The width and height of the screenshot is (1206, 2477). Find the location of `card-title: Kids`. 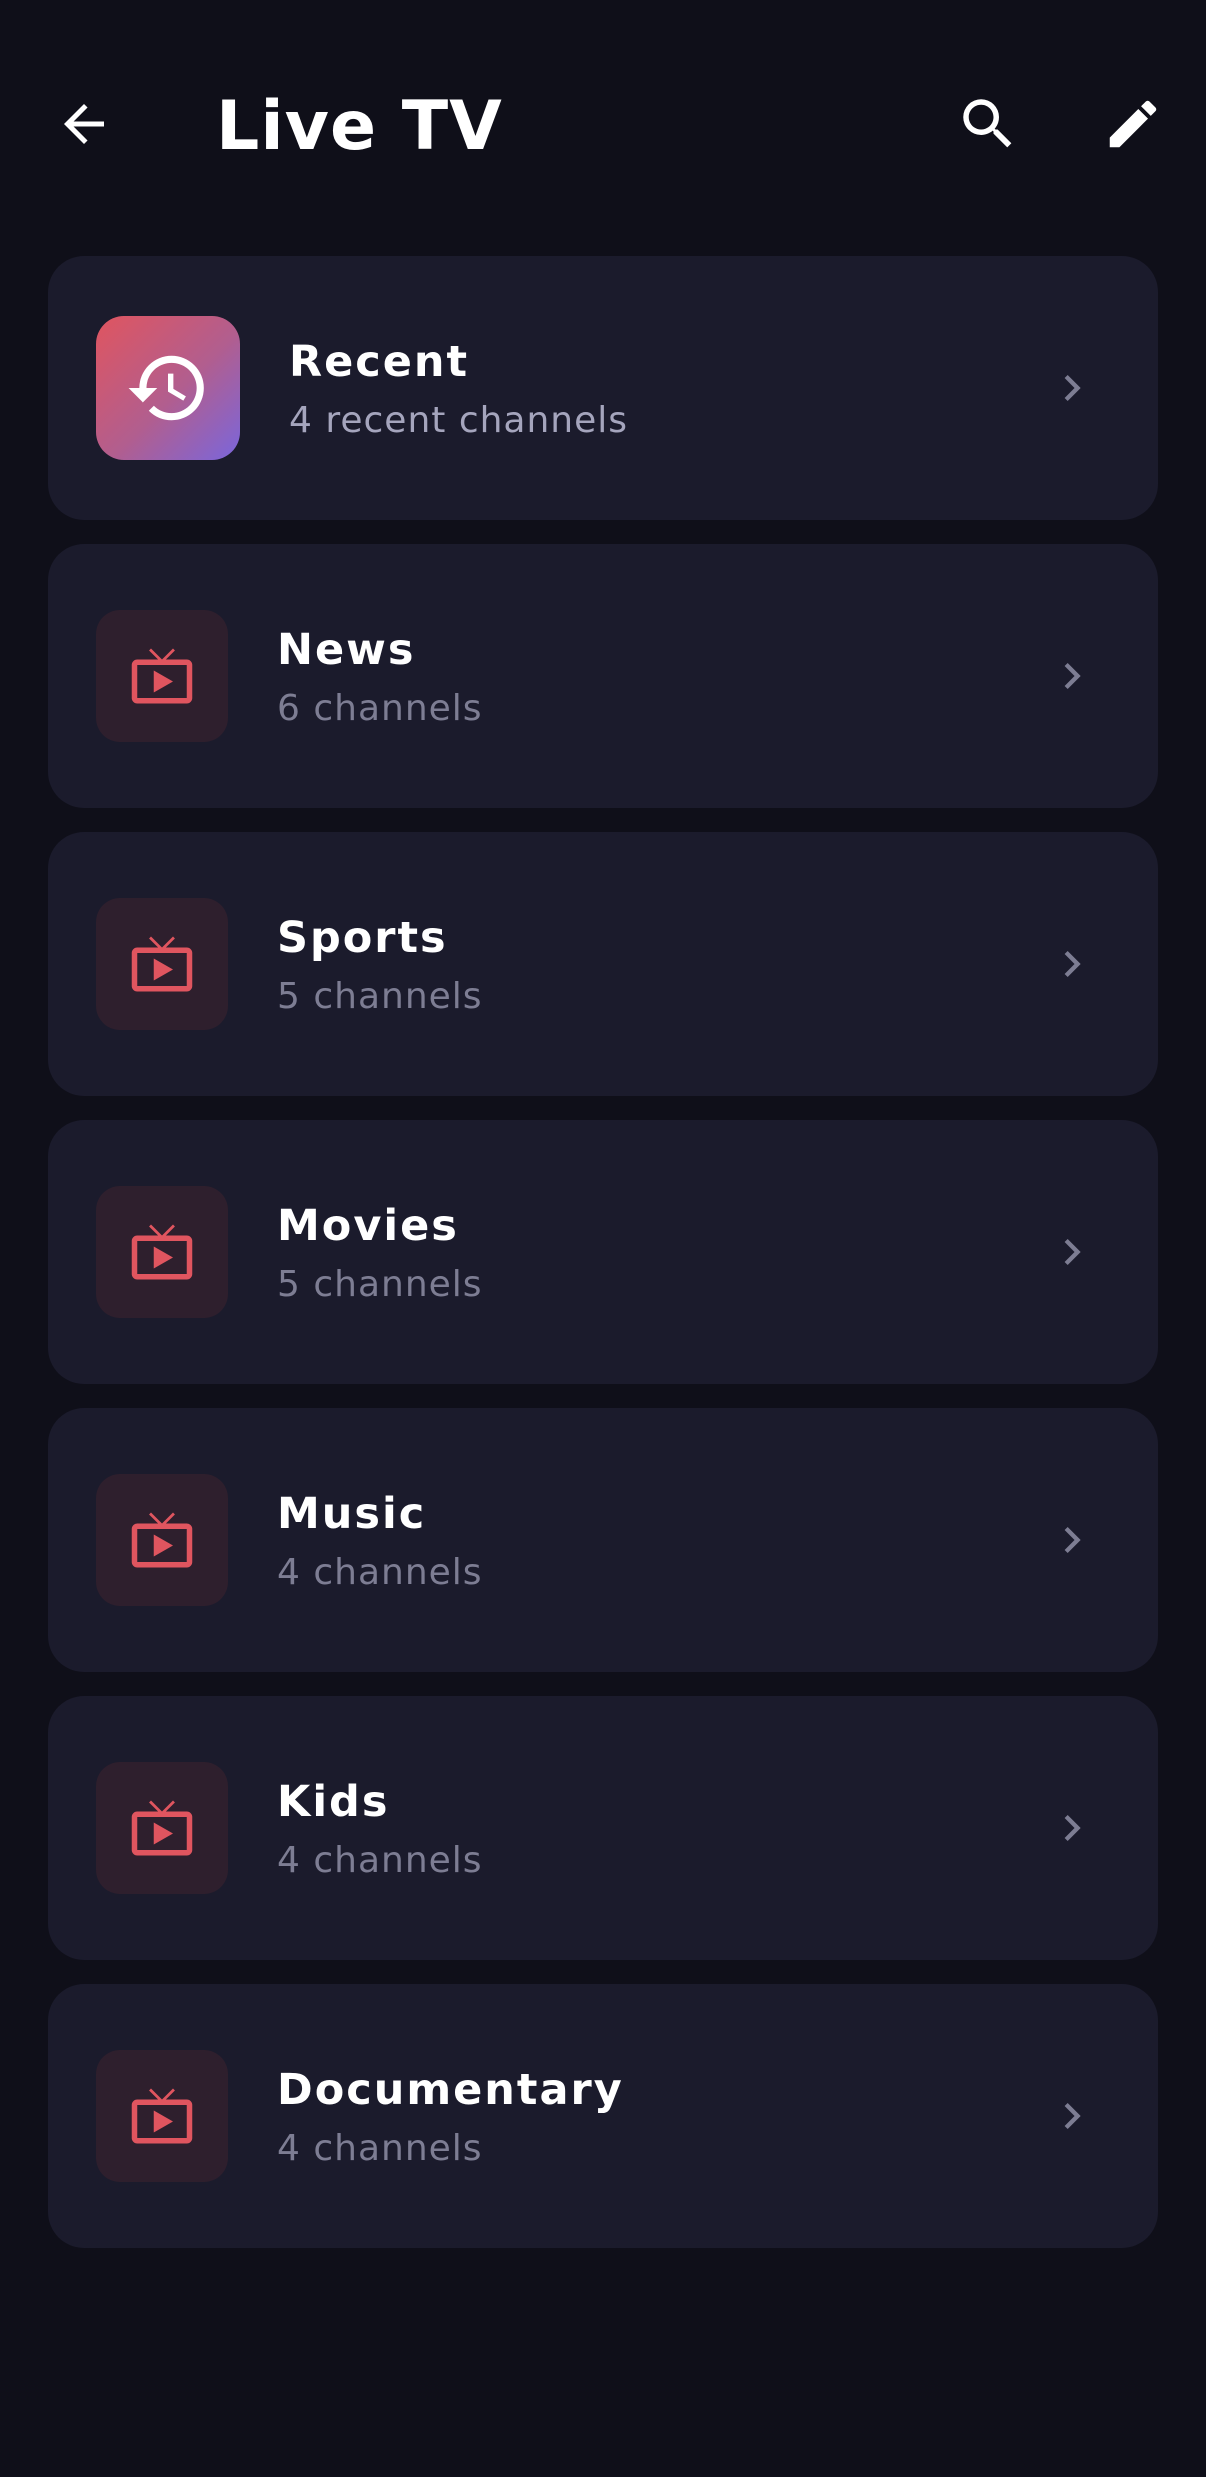

card-title: Kids is located at coordinates (333, 1802).